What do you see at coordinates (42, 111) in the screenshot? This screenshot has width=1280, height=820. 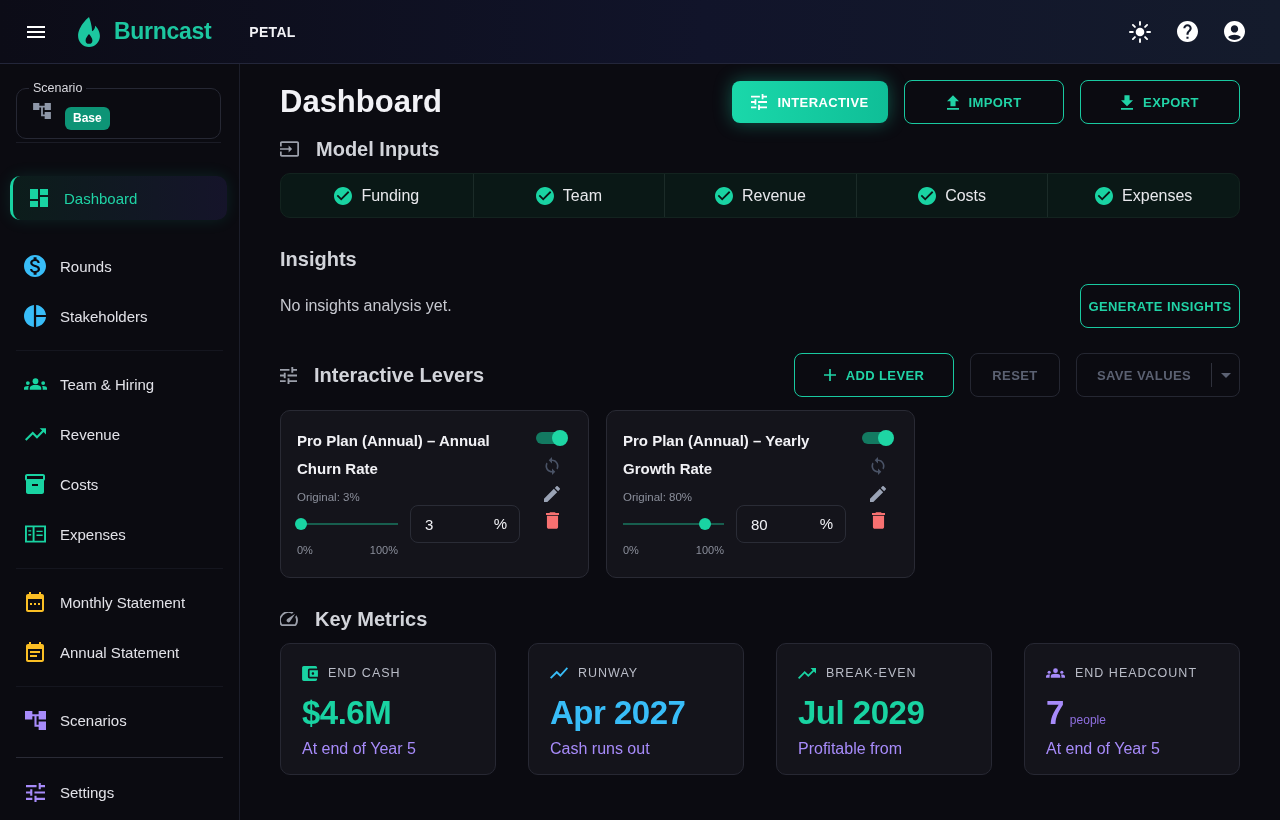 I see `tree-diagram-icon` at bounding box center [42, 111].